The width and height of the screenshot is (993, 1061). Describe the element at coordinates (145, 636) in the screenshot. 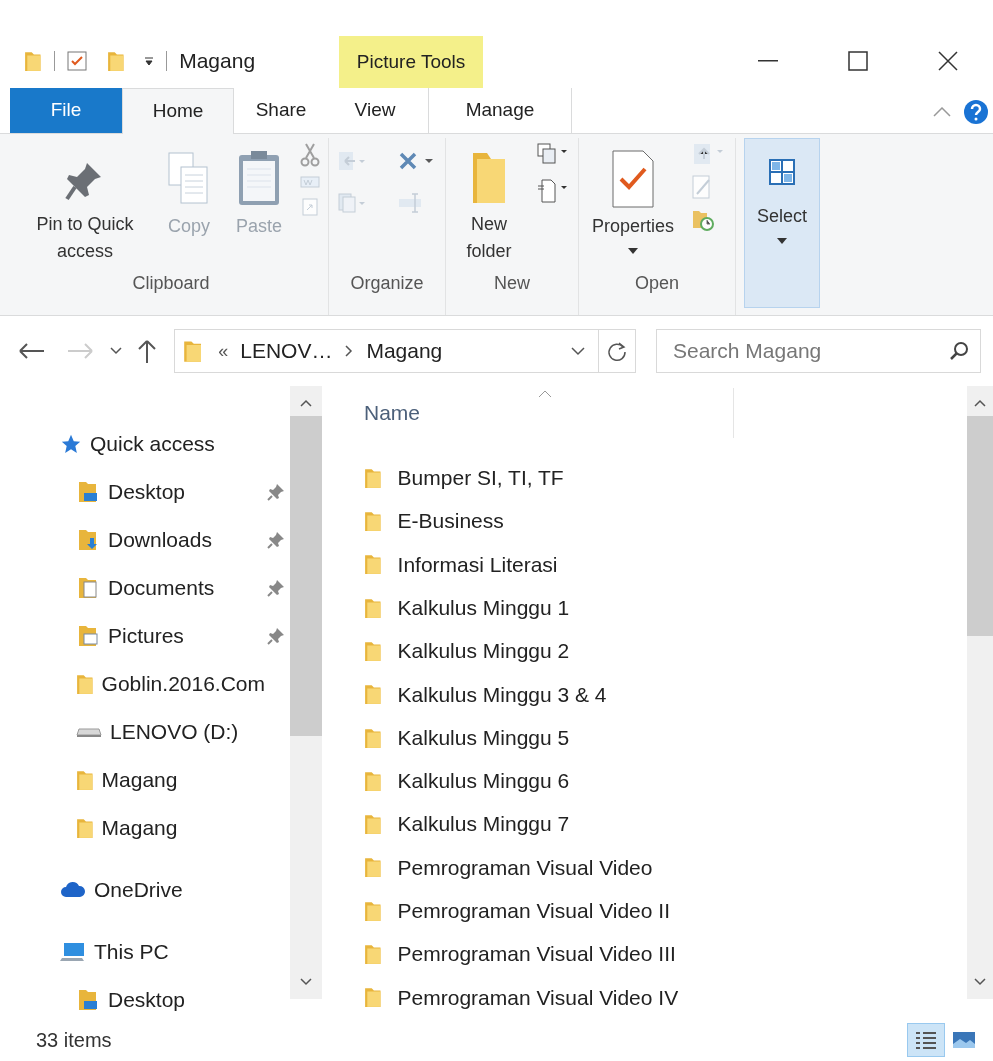

I see `nav-item: Pictures` at that location.